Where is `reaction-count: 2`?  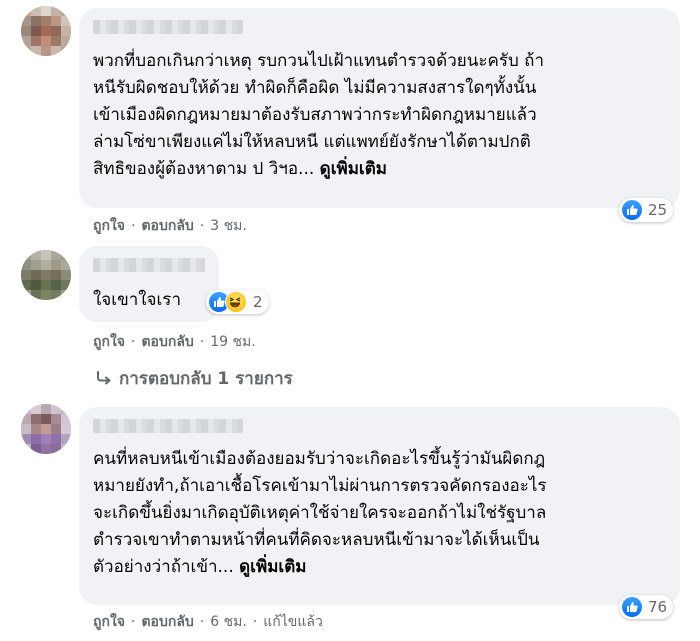
reaction-count: 2 is located at coordinates (258, 302).